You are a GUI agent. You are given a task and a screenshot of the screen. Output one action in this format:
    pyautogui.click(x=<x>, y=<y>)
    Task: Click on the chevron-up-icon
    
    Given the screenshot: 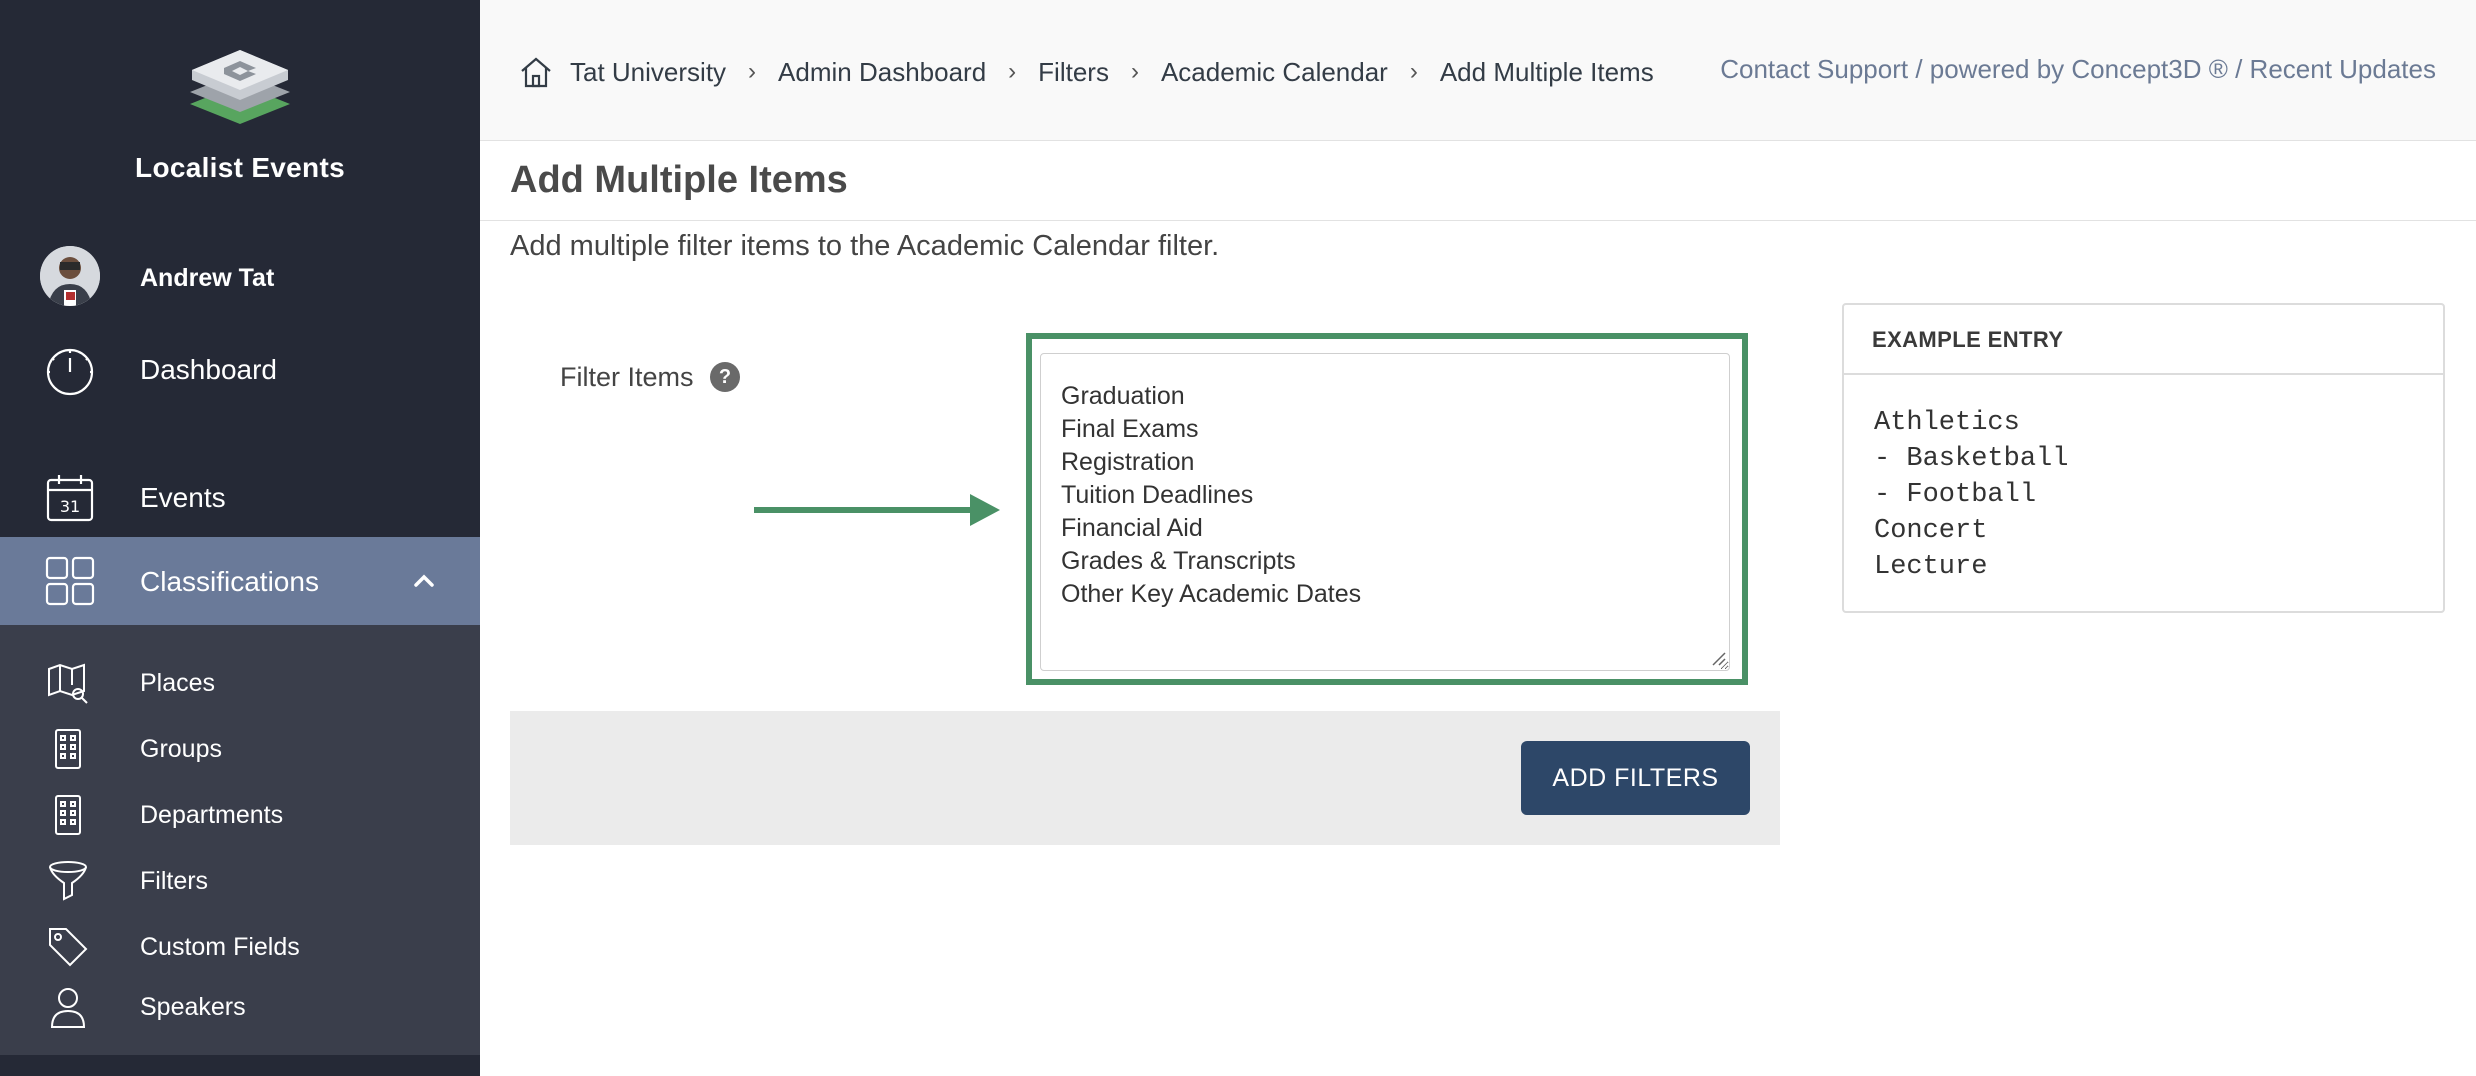 What is the action you would take?
    pyautogui.click(x=424, y=581)
    